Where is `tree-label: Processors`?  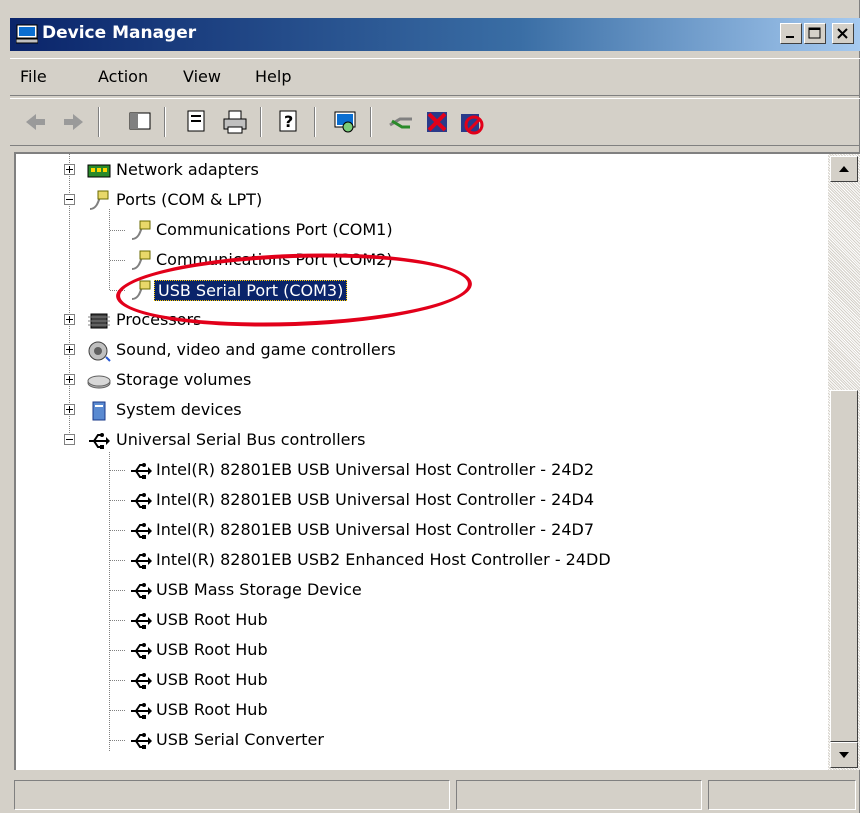
tree-label: Processors is located at coordinates (159, 319).